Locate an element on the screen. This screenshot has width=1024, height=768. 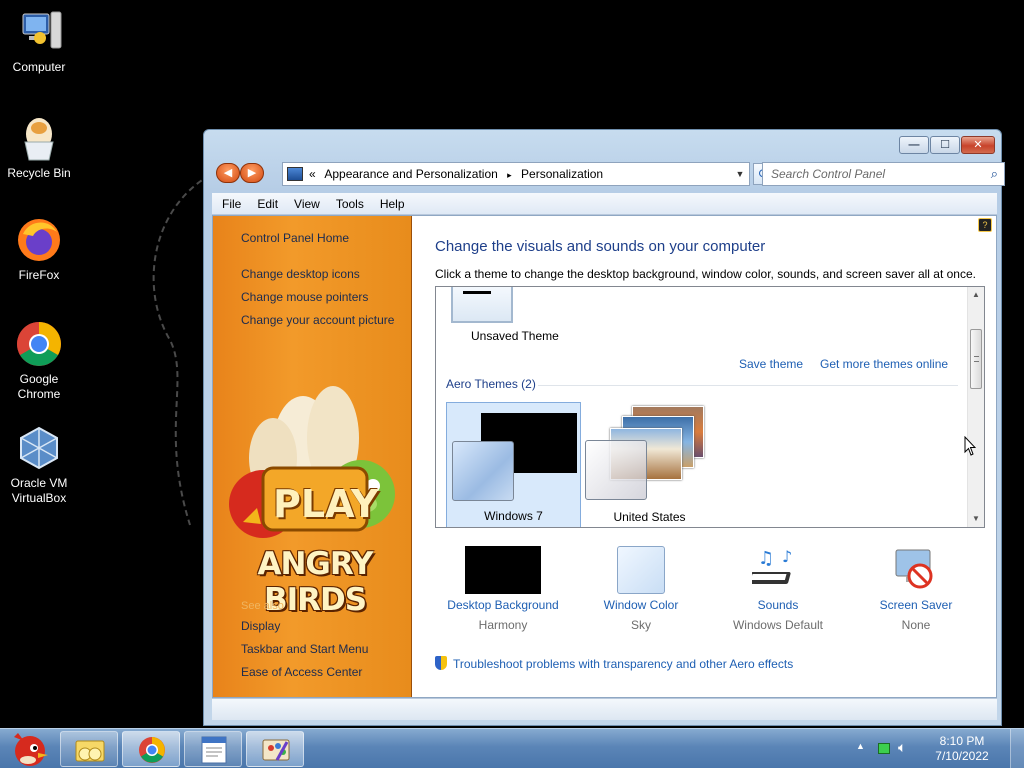
forward-arrow-icon: ▶ is located at coordinates (252, 173).